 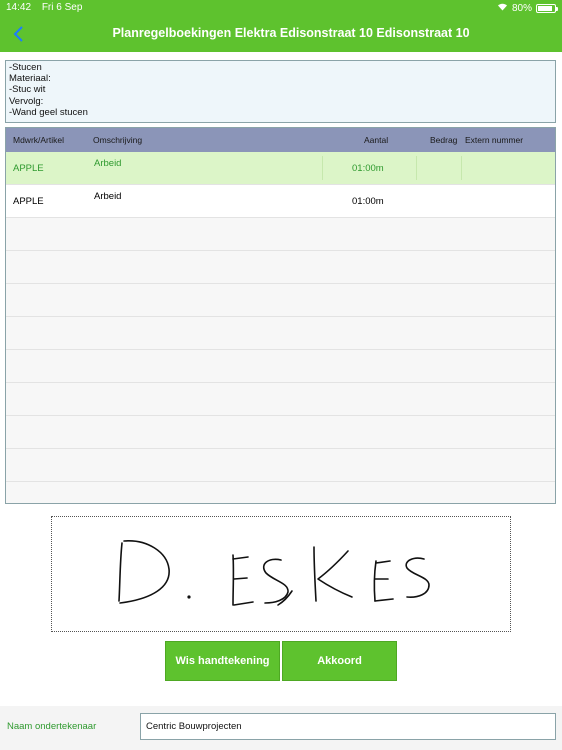 I want to click on signature-pad, so click(x=281, y=574).